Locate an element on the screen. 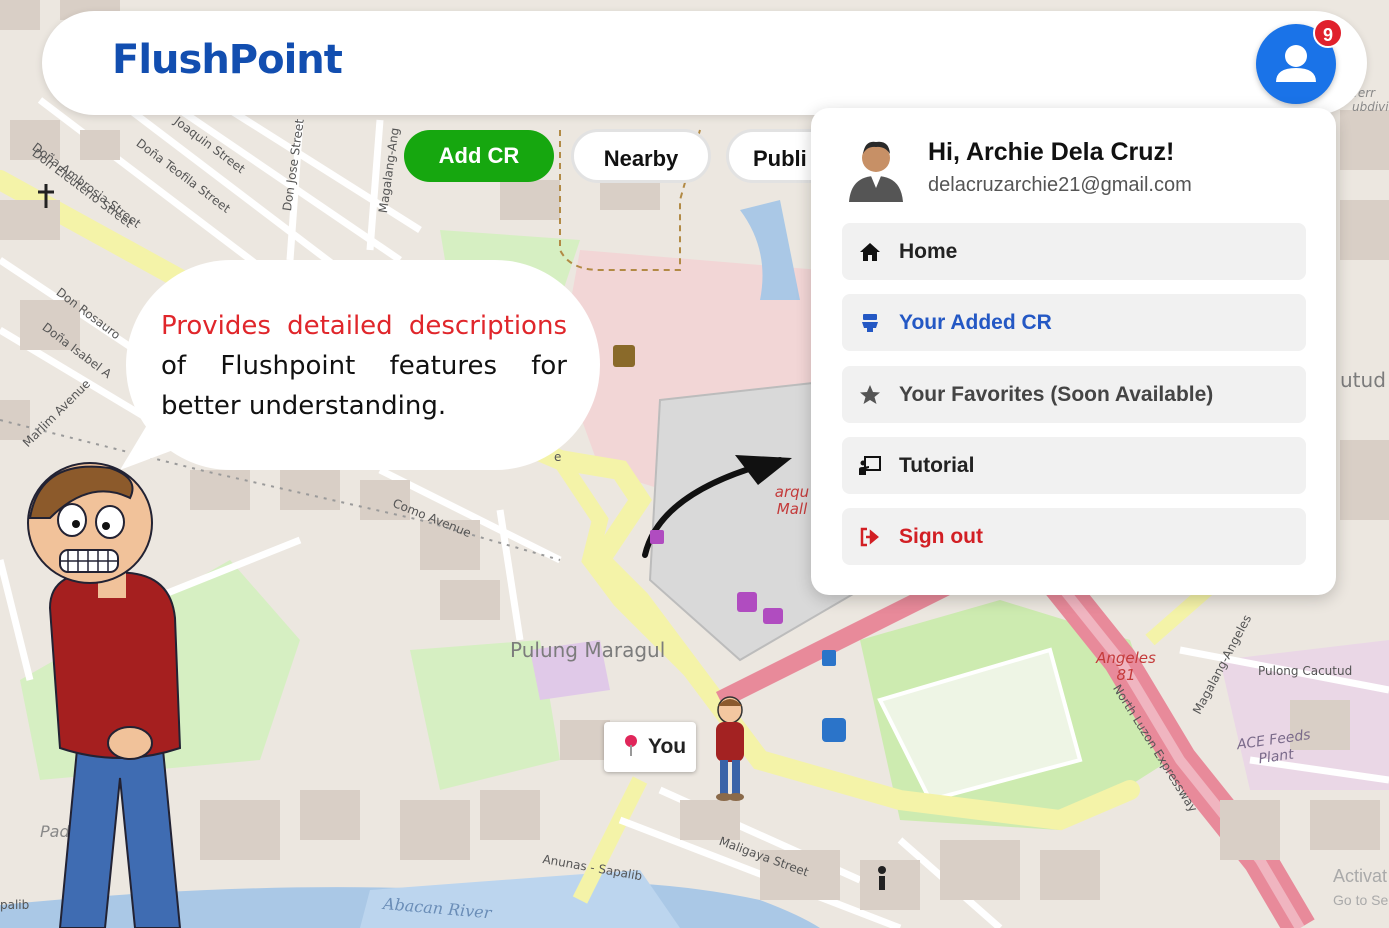  sign-out-icon is located at coordinates (869, 537).